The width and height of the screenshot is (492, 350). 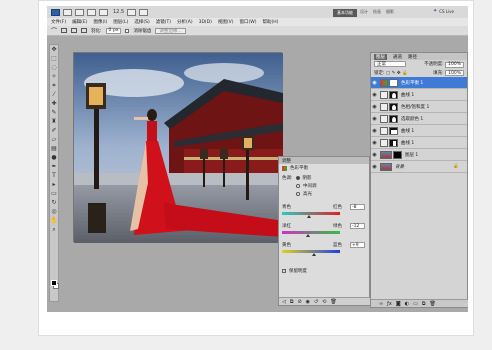 What do you see at coordinates (424, 304) in the screenshot?
I see `new-layer-icon: ⧉` at bounding box center [424, 304].